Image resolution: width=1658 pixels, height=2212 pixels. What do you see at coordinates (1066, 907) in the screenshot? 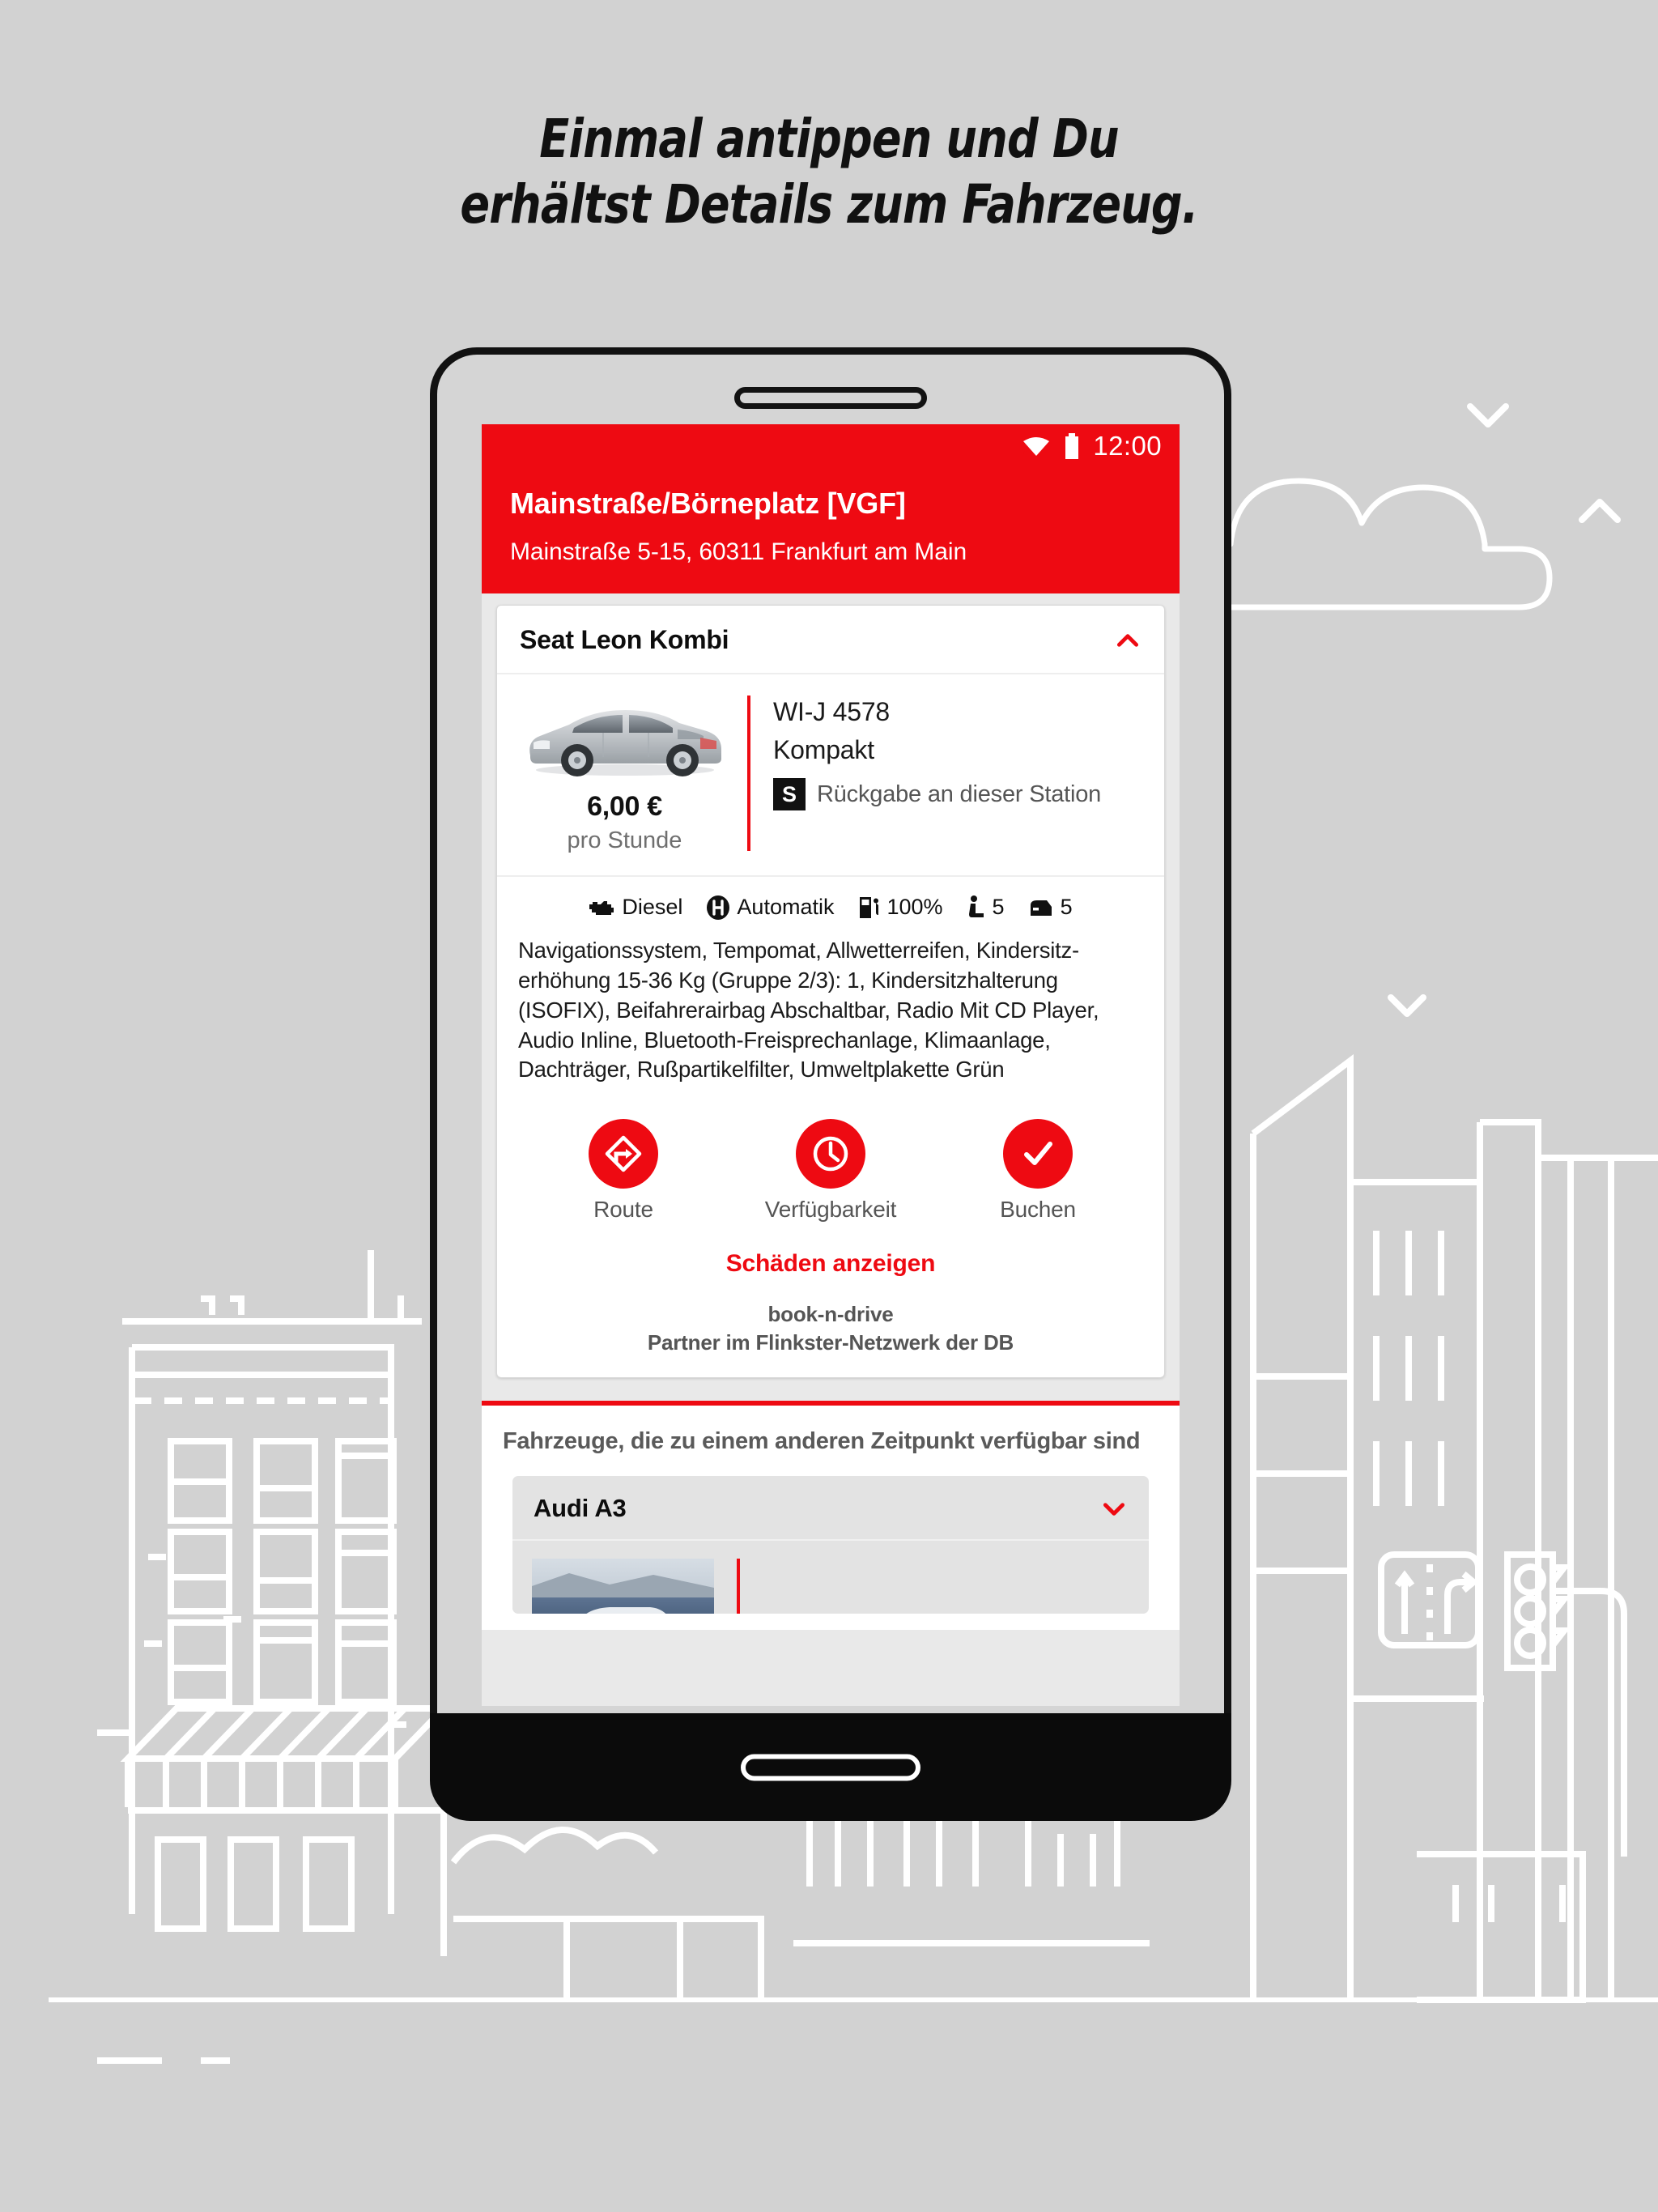
I see `spec-doors-label: 5` at bounding box center [1066, 907].